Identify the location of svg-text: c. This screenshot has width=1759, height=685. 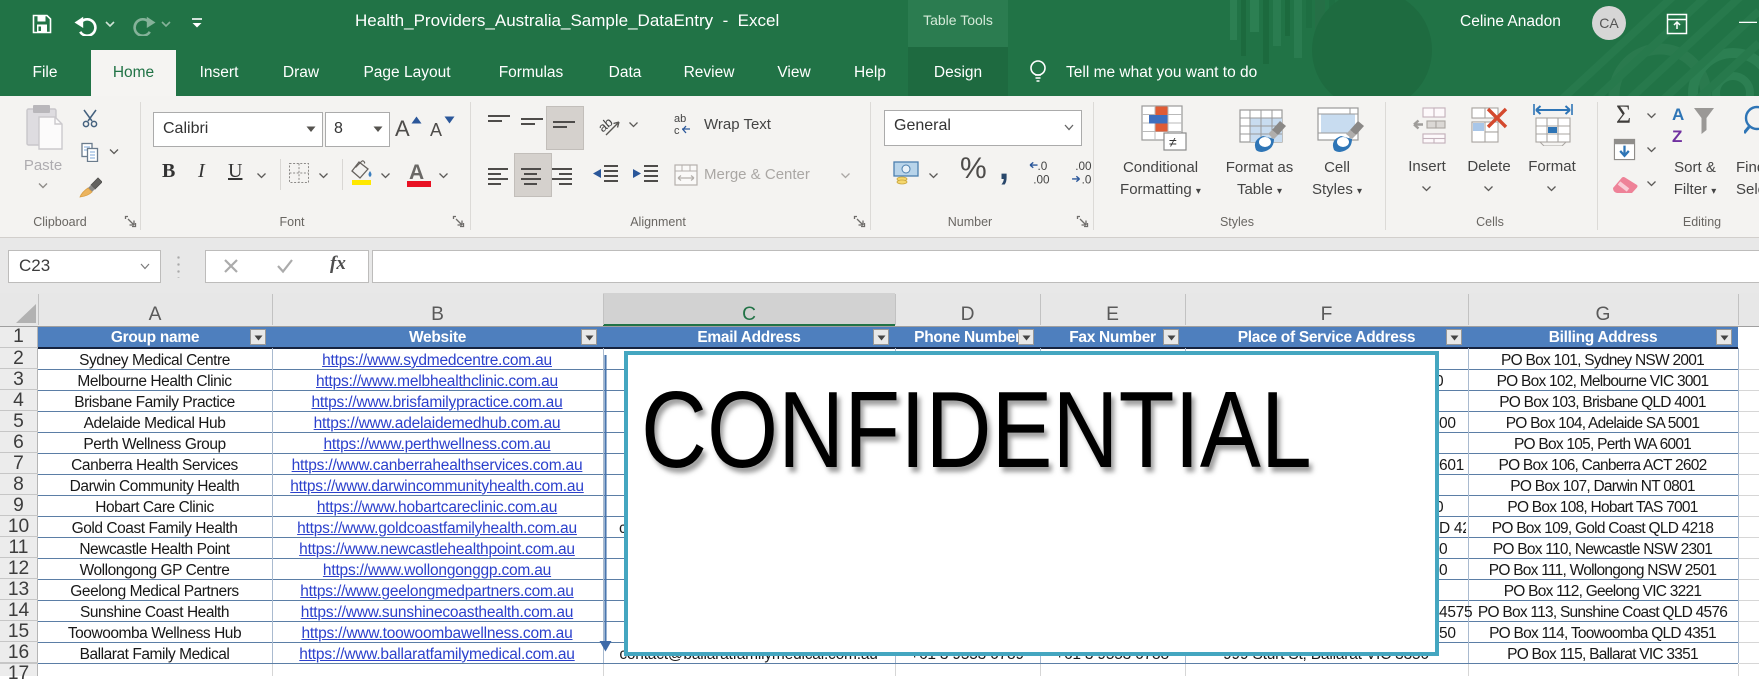
(677, 130).